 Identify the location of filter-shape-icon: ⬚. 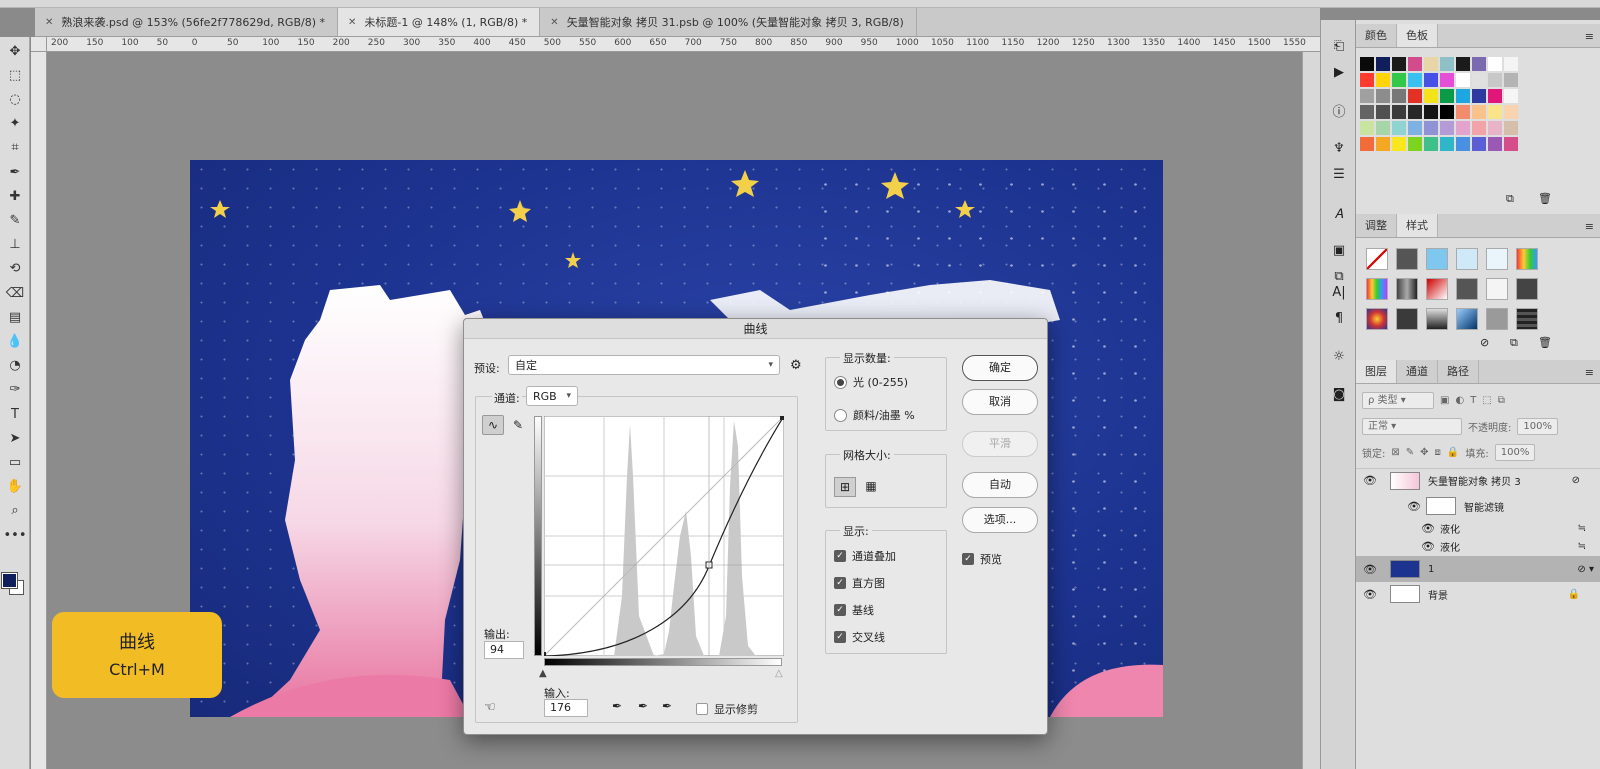
(1486, 400).